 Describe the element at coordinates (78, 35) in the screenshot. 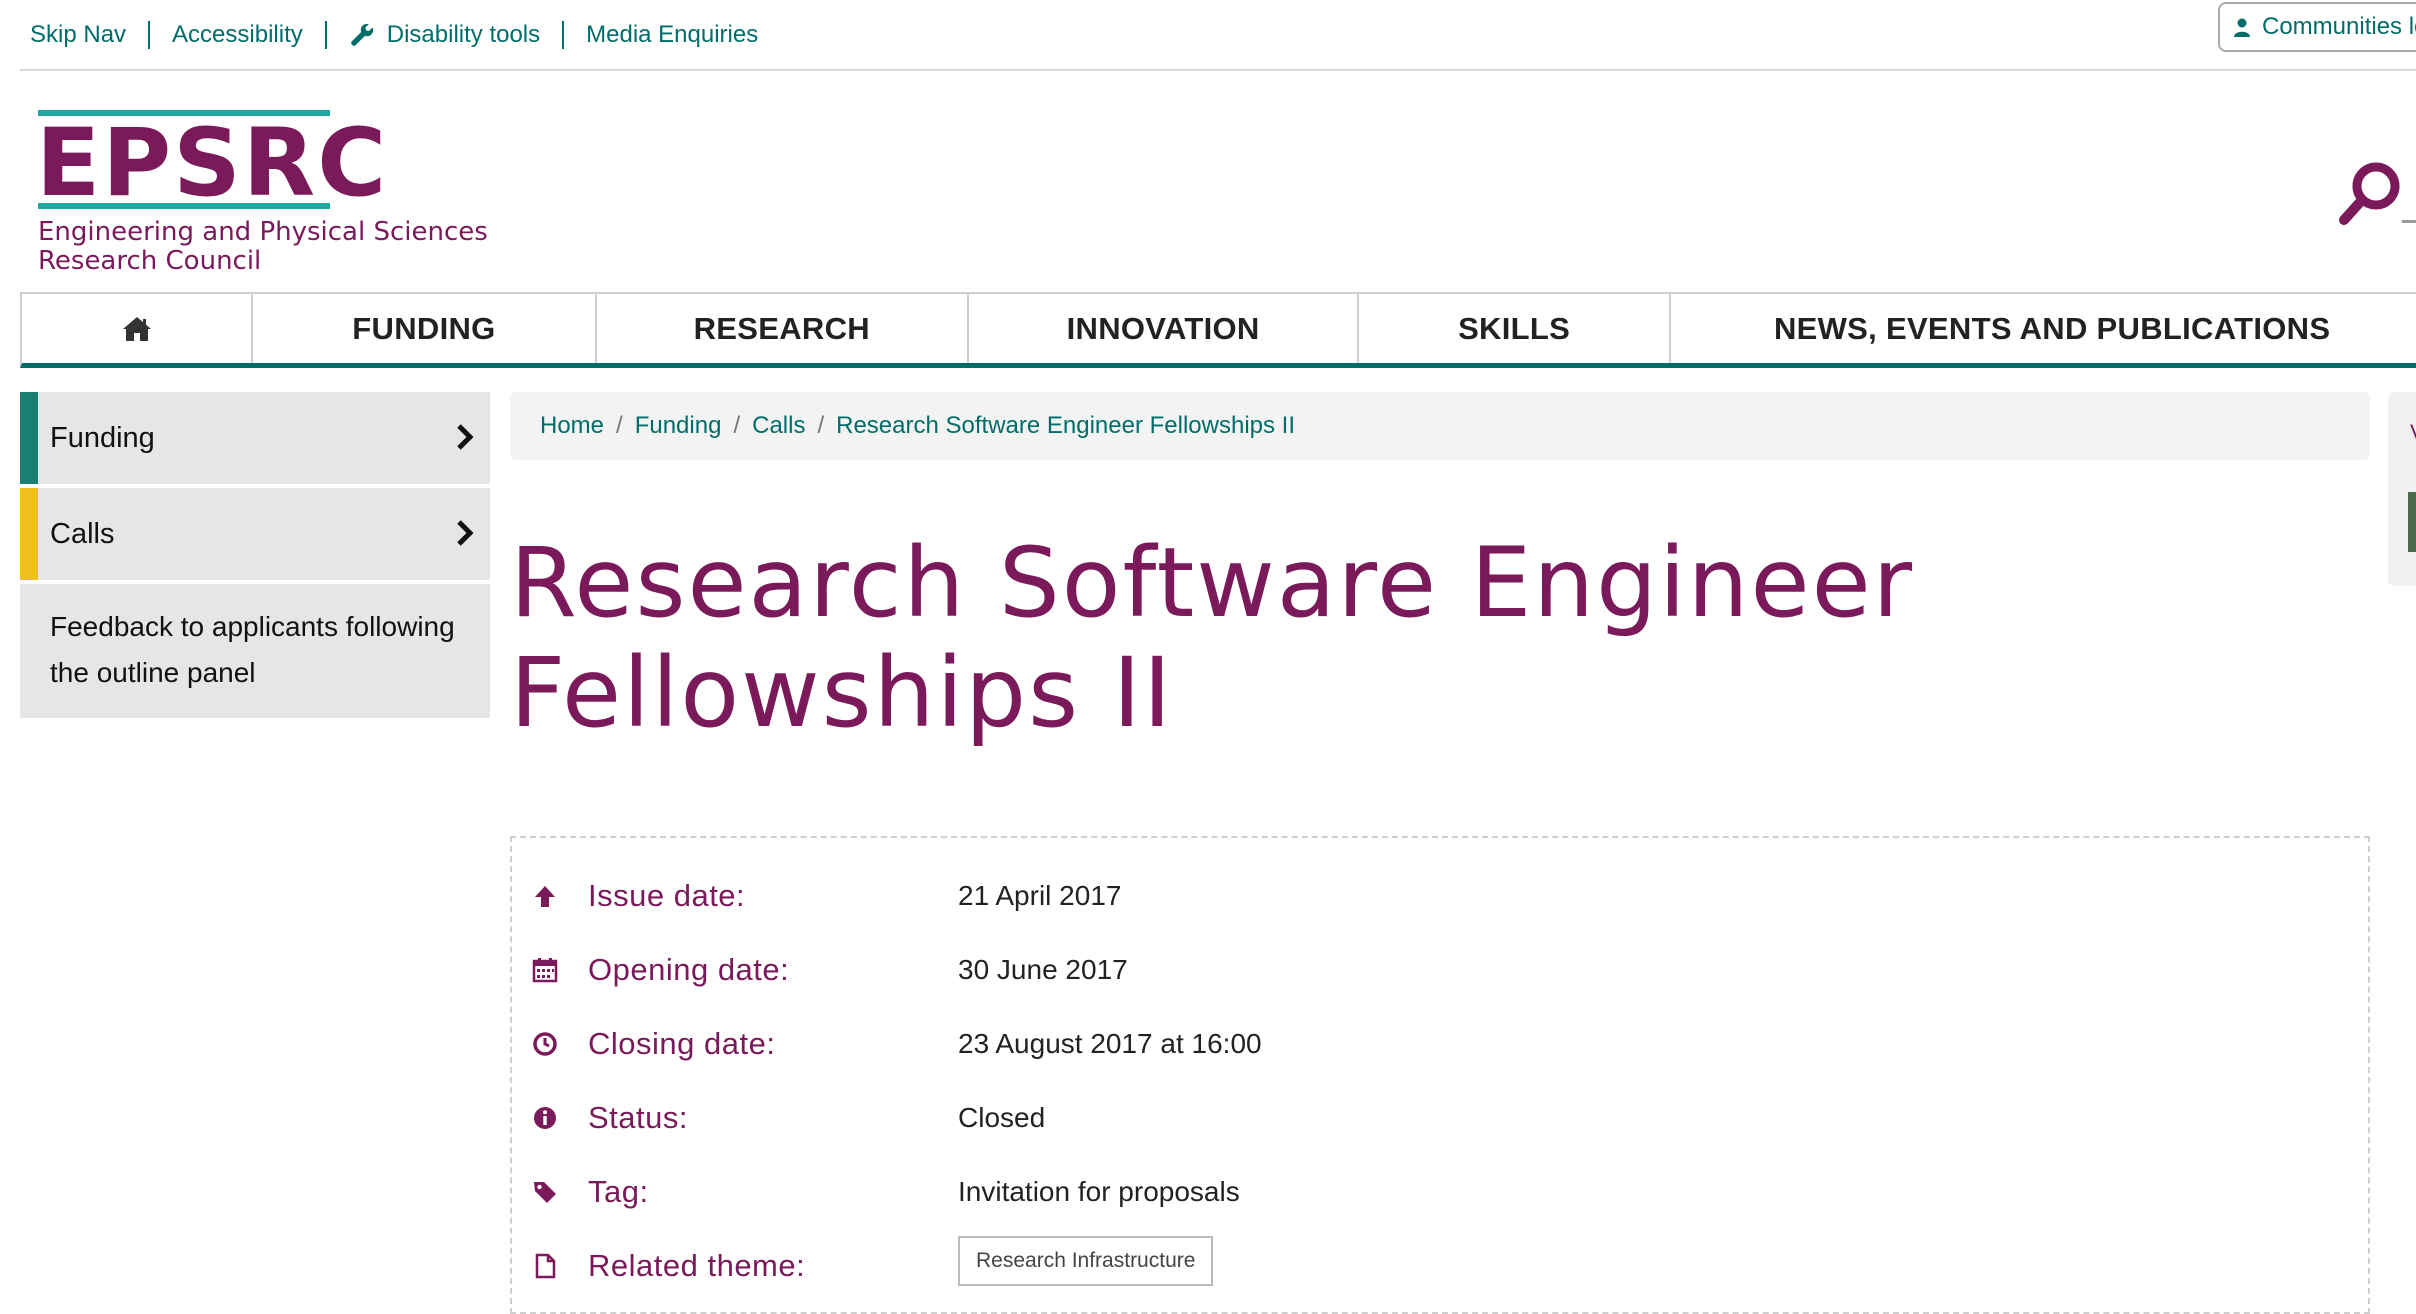

I see `skip-nav-link: Skip Nav` at that location.